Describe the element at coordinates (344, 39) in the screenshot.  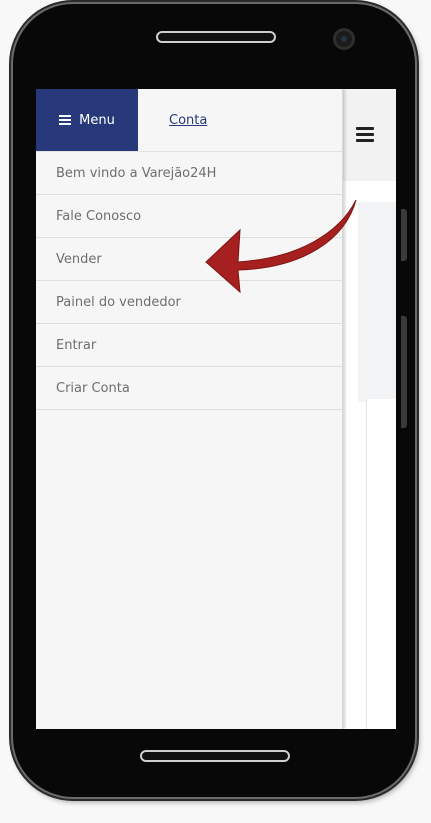
I see `front-camera` at that location.